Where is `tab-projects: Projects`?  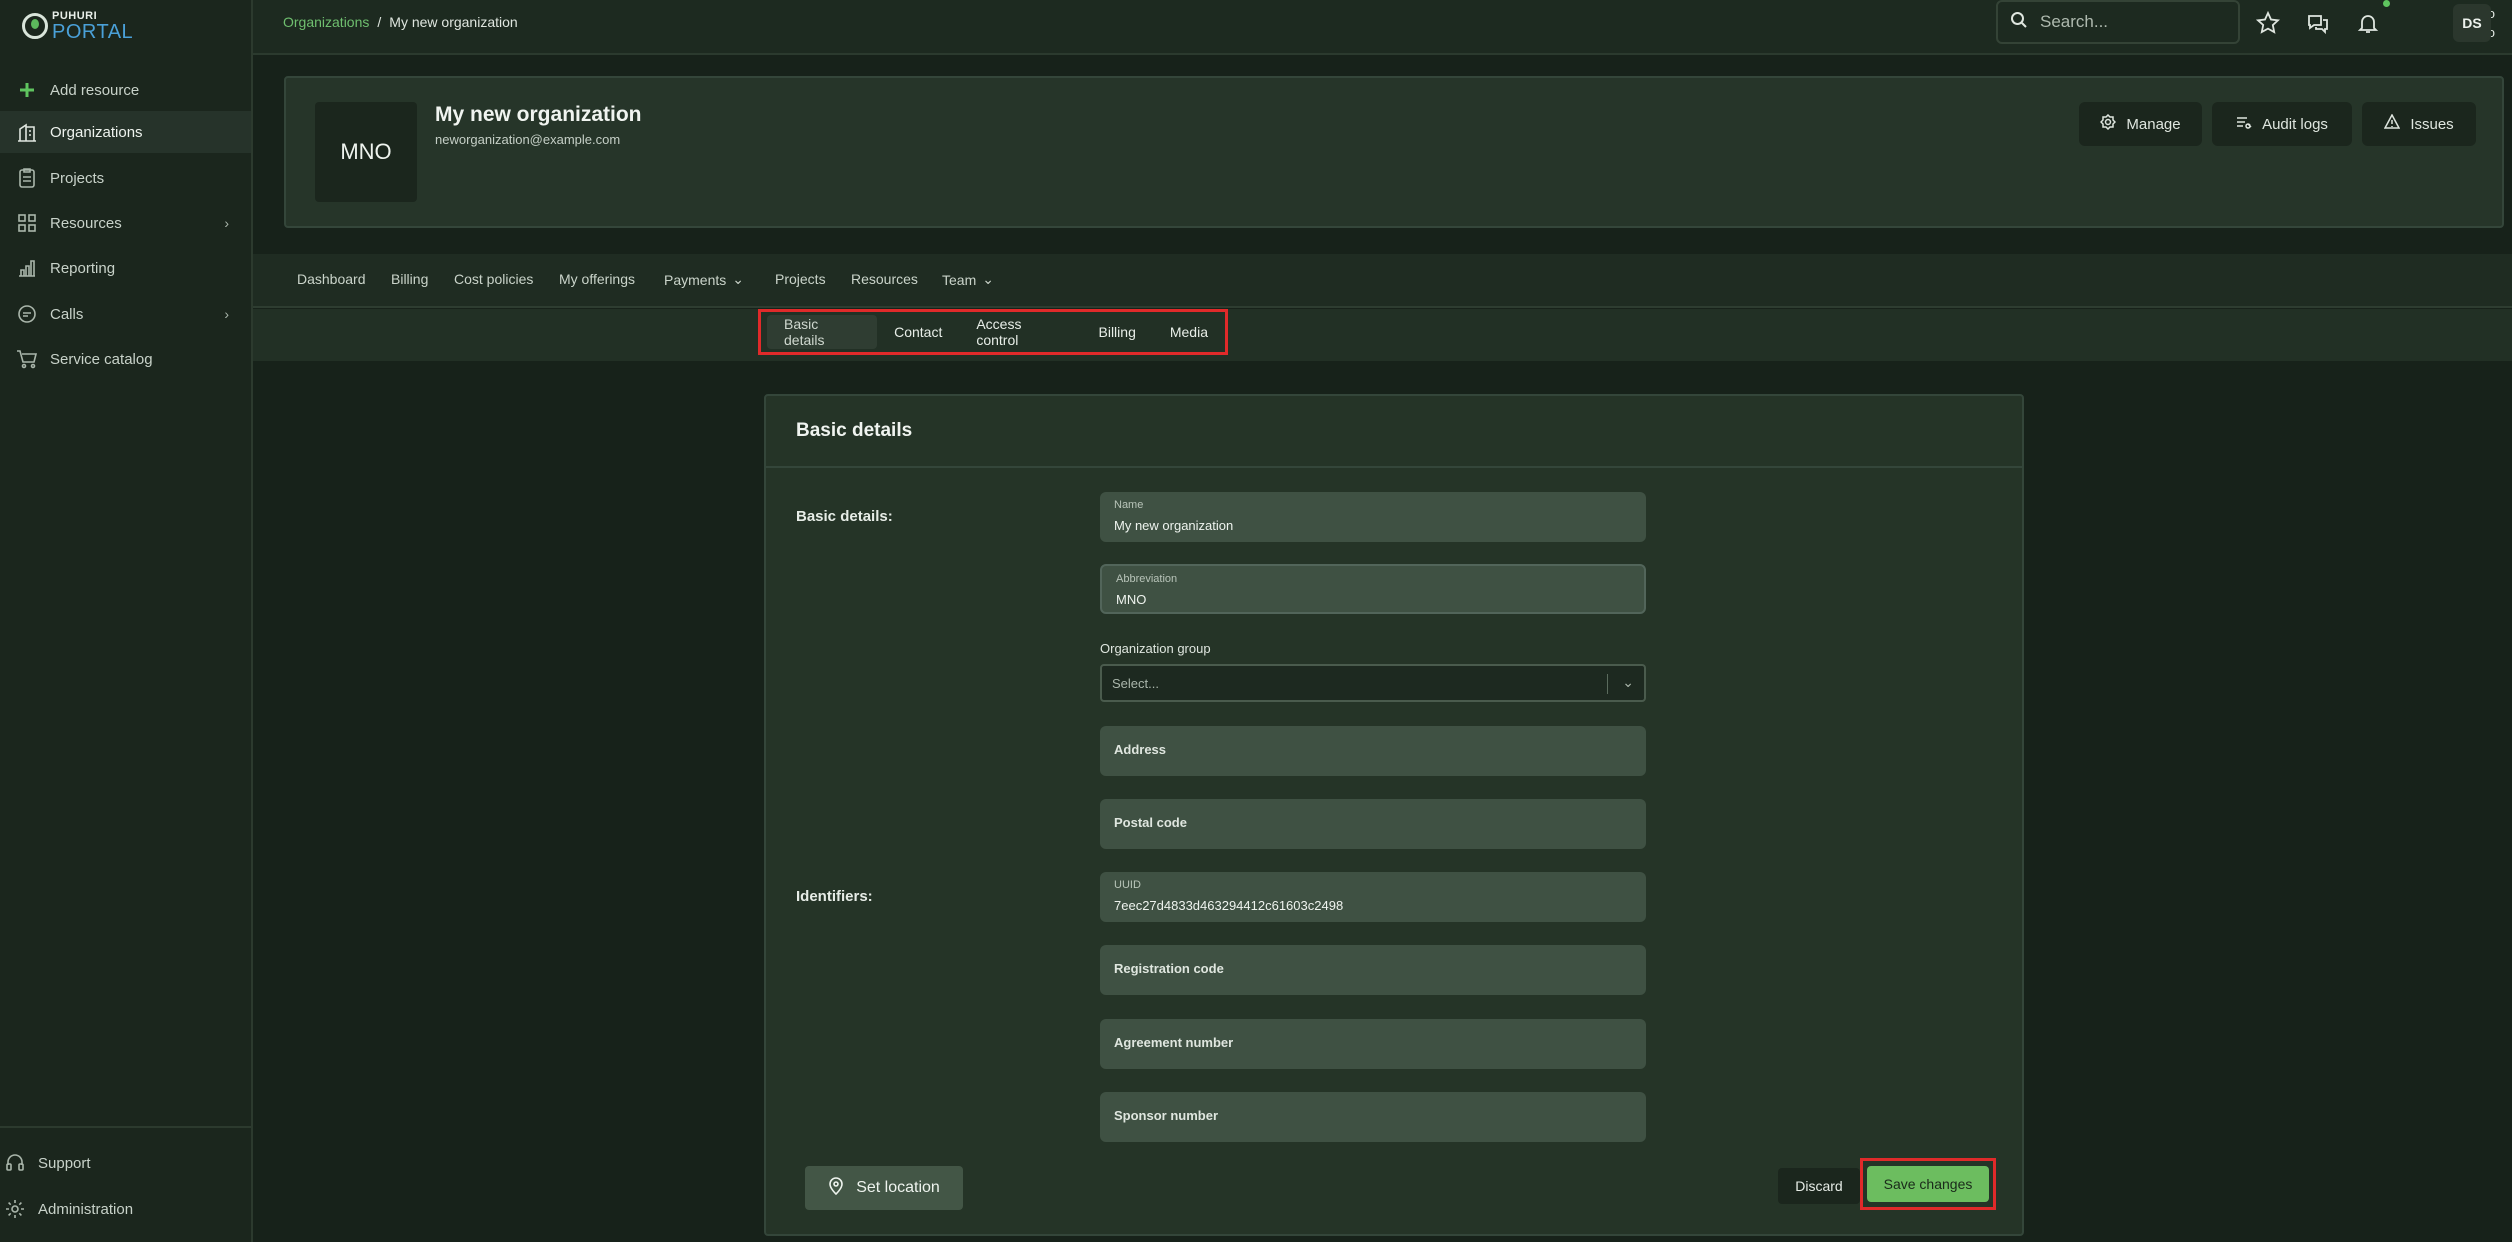 tab-projects: Projects is located at coordinates (800, 279).